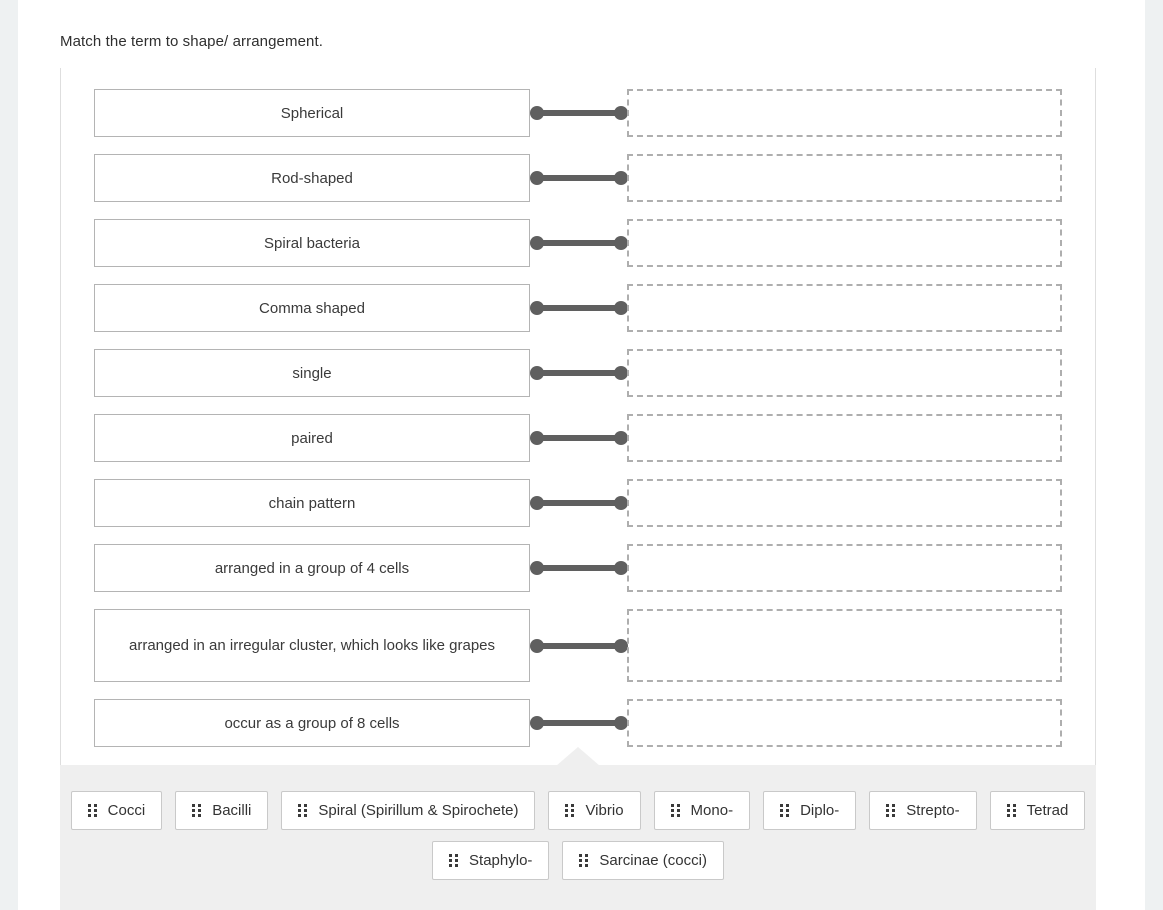 Image resolution: width=1163 pixels, height=910 pixels. I want to click on term-label: occur as a group of 8 cells, so click(312, 723).